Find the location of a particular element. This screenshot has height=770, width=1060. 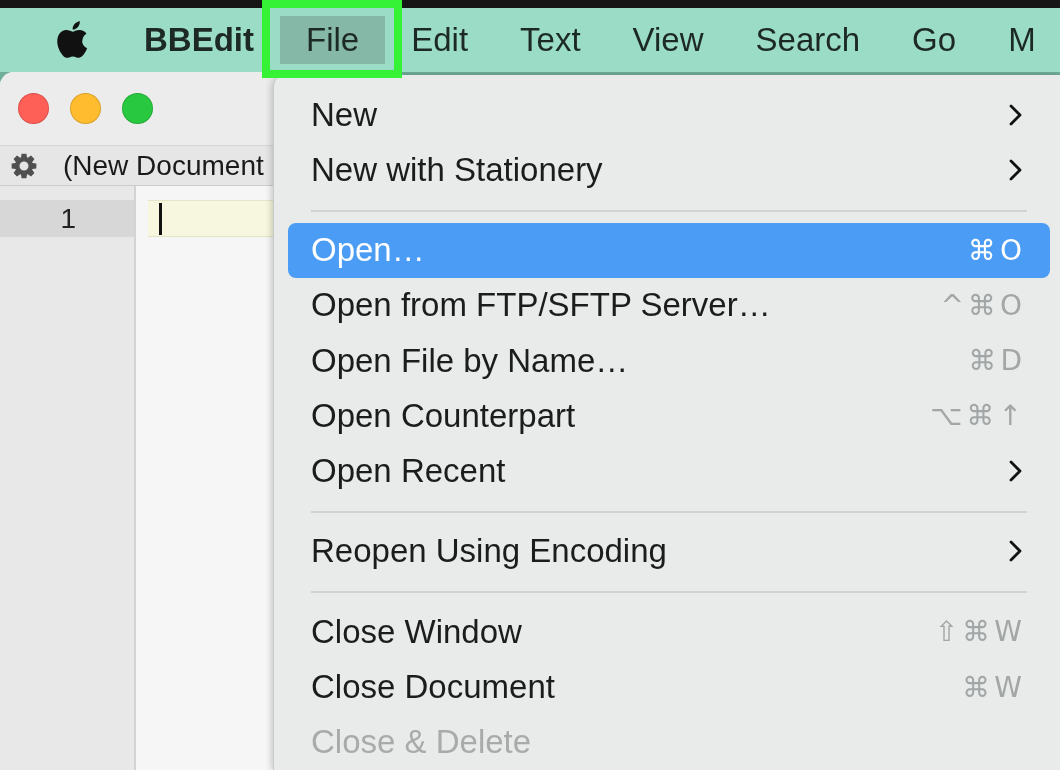

menu-item: New with Stationery is located at coordinates (669, 170).